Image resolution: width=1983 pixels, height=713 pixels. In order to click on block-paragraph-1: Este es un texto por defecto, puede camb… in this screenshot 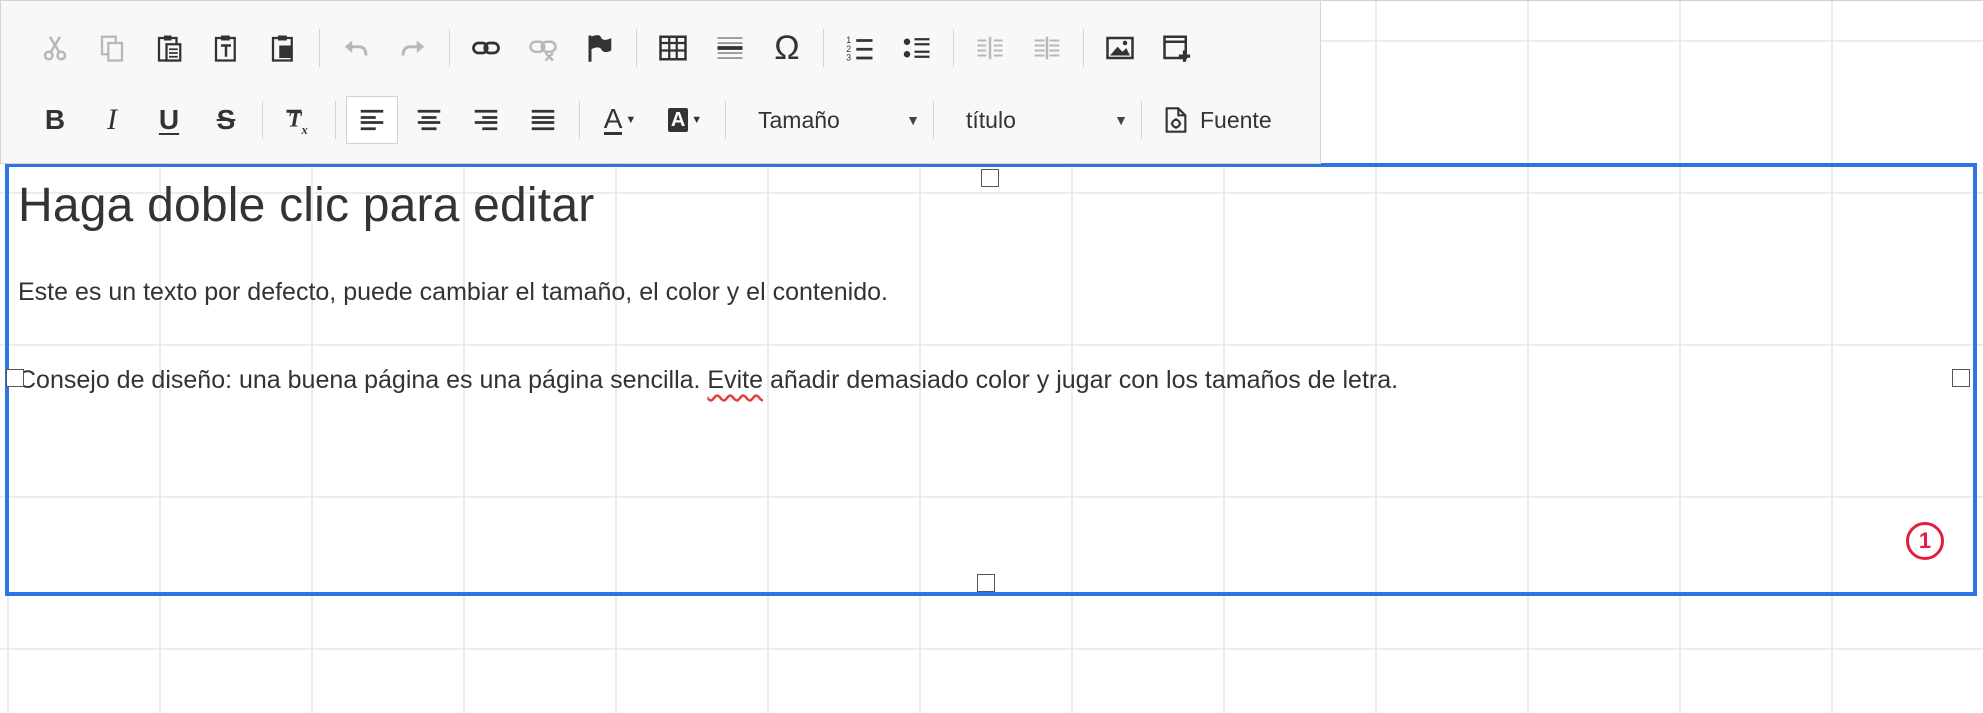, I will do `click(453, 292)`.